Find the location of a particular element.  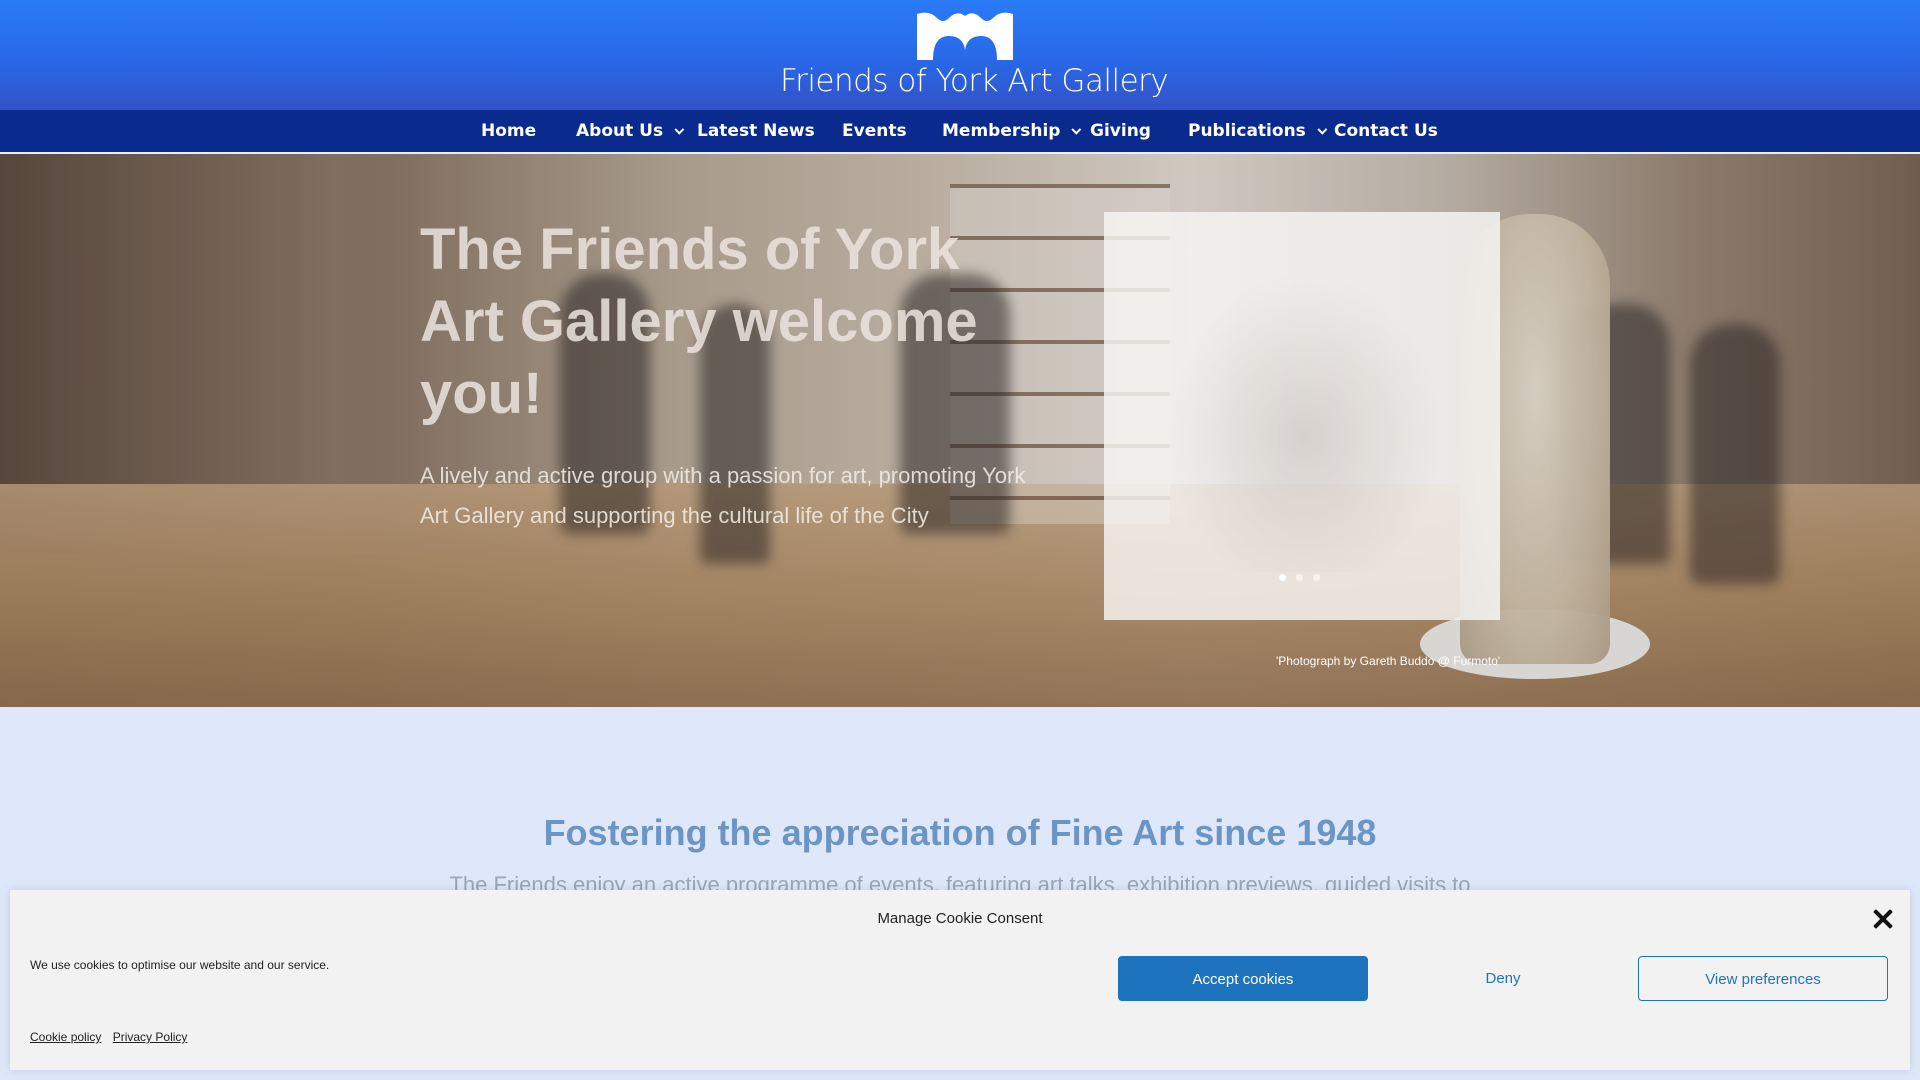

nav-item-label: Membership is located at coordinates (1001, 131).